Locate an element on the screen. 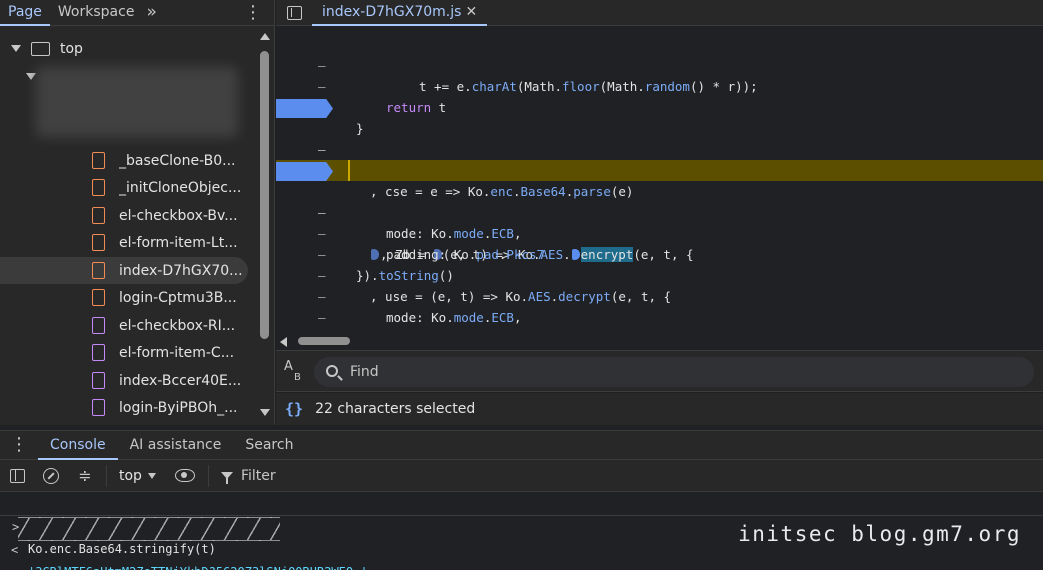 The width and height of the screenshot is (1043, 570). find-input is located at coordinates (680, 372).